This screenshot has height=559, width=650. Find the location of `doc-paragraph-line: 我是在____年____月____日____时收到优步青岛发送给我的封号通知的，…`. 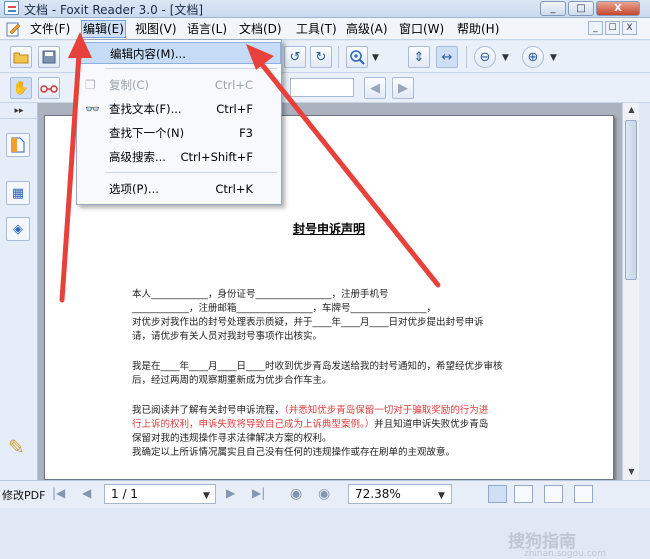

doc-paragraph-line: 我是在____年____月____日____时收到优步青岛发送给我的封号通知的，… is located at coordinates (317, 366).